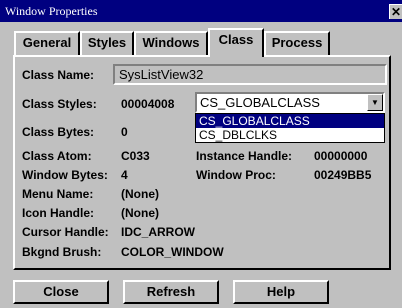  What do you see at coordinates (140, 213) in the screenshot?
I see `icon-handle-value: (None)` at bounding box center [140, 213].